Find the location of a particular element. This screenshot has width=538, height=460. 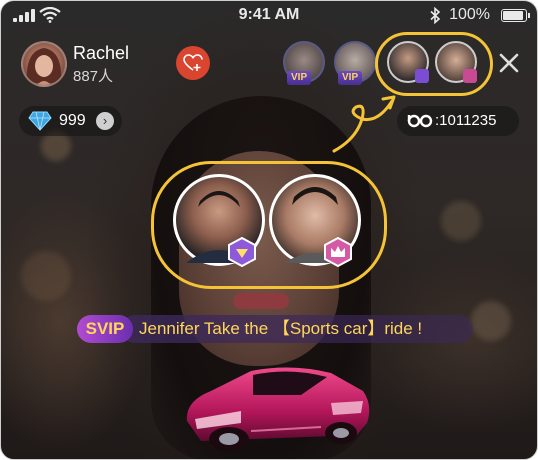

follow-heart-icon is located at coordinates (193, 62).